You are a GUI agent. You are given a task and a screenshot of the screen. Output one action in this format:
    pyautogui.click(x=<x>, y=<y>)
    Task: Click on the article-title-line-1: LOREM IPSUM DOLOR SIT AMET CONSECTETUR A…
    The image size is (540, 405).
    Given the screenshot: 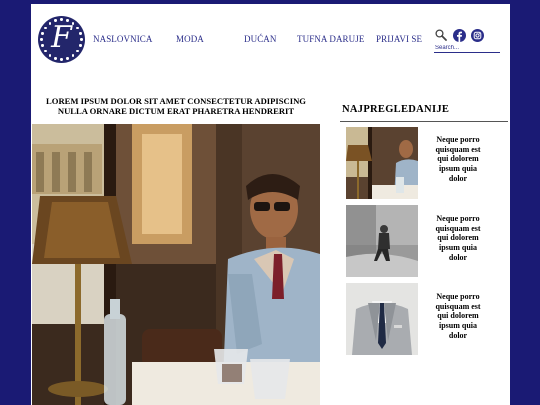 What is the action you would take?
    pyautogui.click(x=176, y=101)
    